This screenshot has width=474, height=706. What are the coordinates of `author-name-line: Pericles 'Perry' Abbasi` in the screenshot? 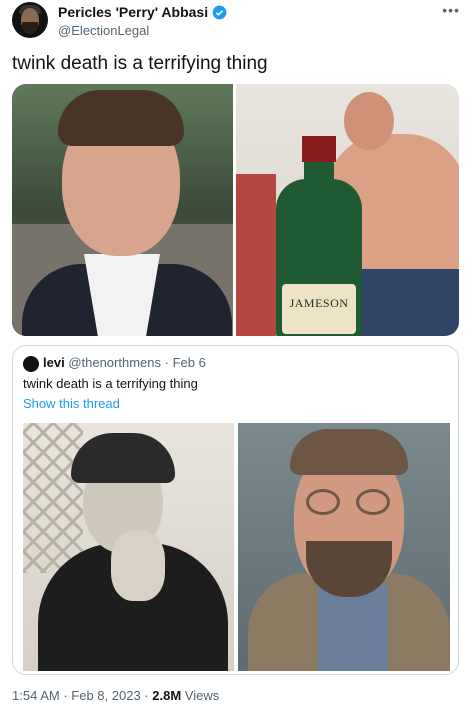 It's located at (142, 12).